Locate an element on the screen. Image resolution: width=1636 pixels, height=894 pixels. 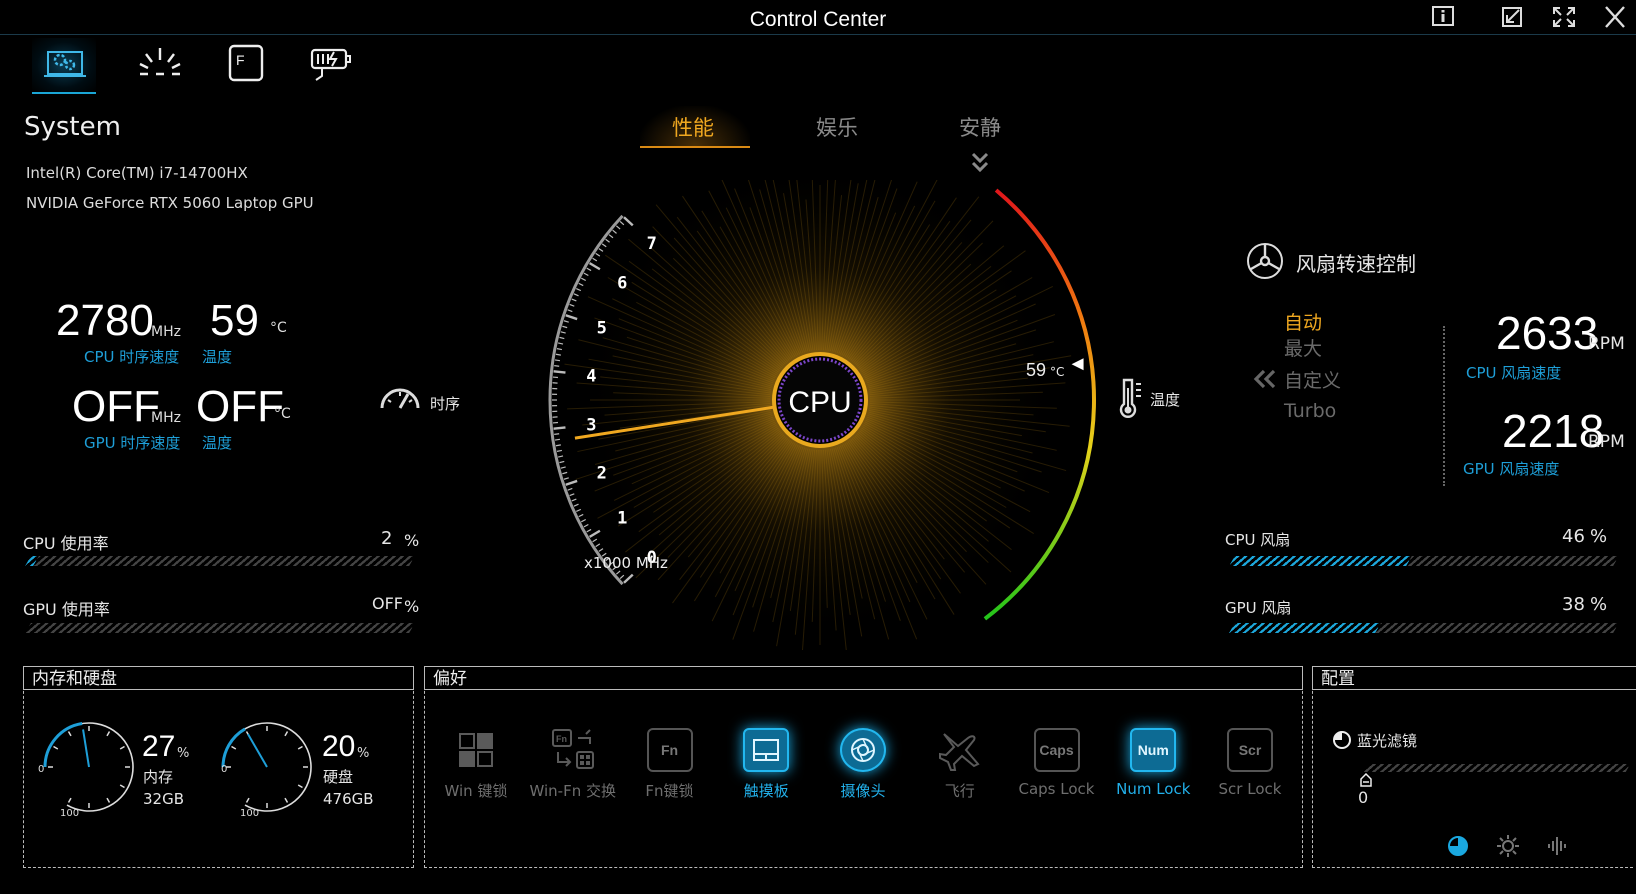
caps-lock-icon: Caps is located at coordinates (1056, 750).